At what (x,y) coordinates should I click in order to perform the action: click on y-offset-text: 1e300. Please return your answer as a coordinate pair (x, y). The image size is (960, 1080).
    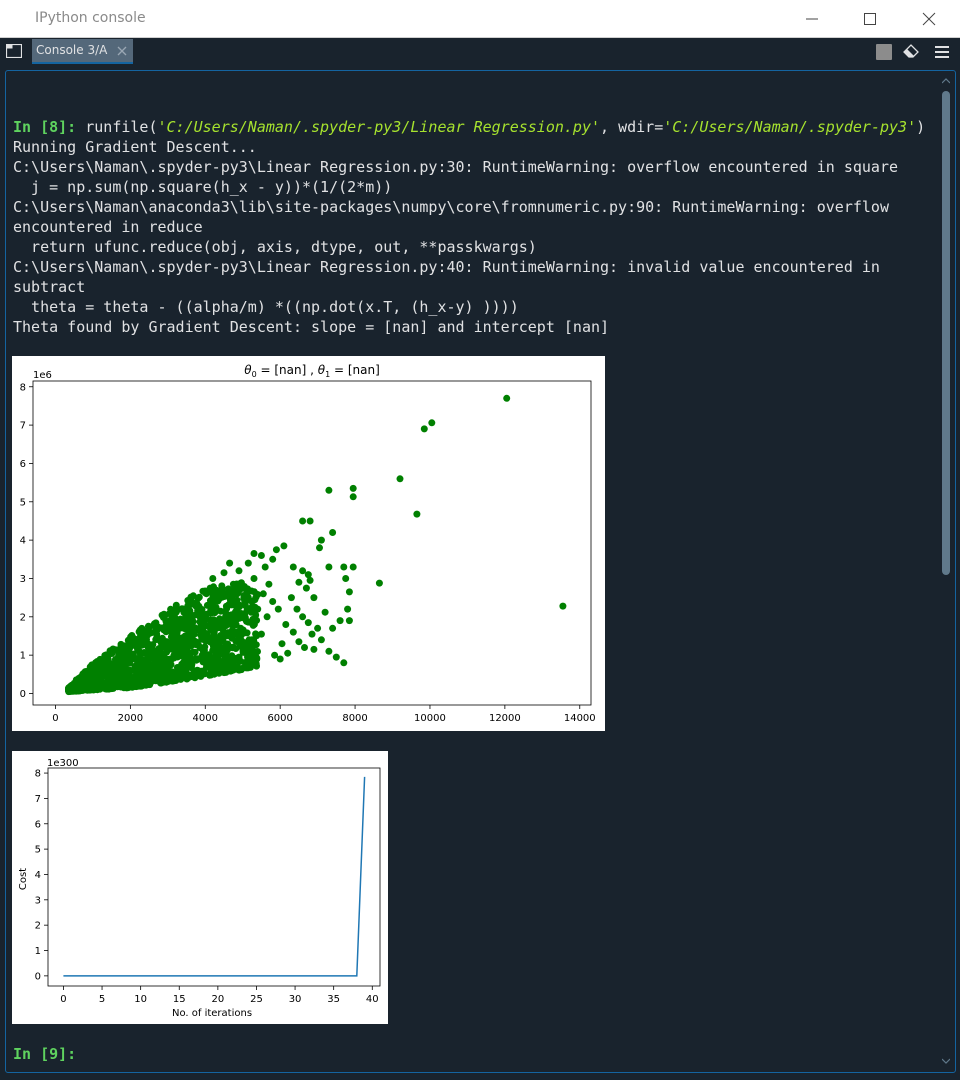
    Looking at the image, I should click on (63, 763).